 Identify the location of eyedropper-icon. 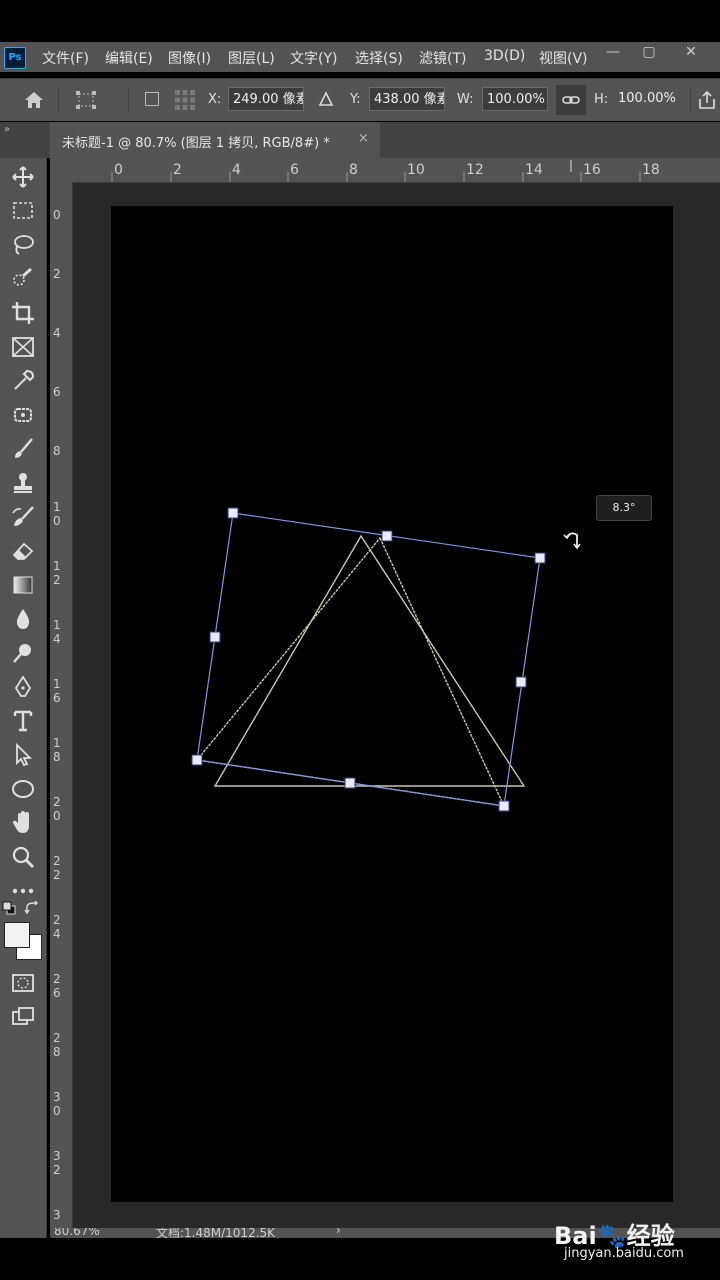
(23, 381).